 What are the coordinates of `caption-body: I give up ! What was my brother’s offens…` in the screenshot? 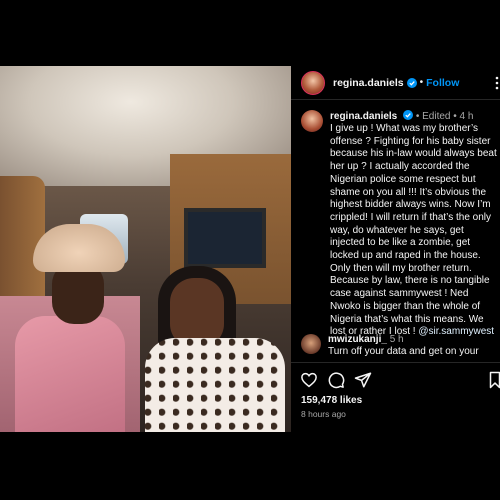 It's located at (413, 230).